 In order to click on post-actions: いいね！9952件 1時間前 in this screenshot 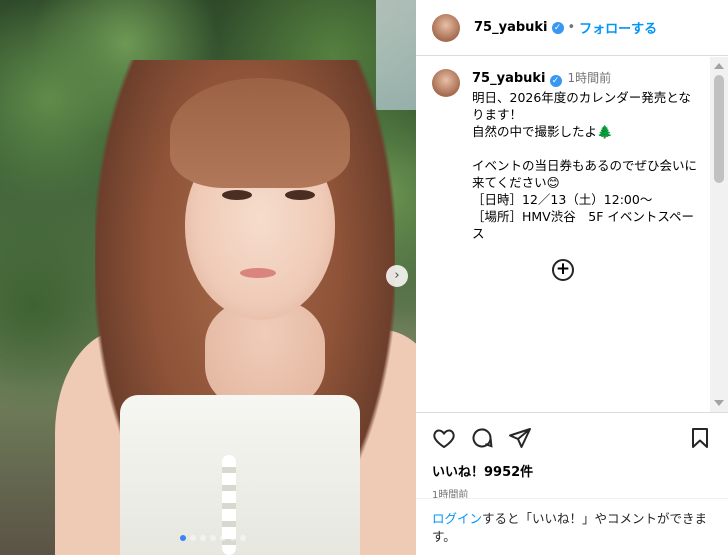, I will do `click(572, 456)`.